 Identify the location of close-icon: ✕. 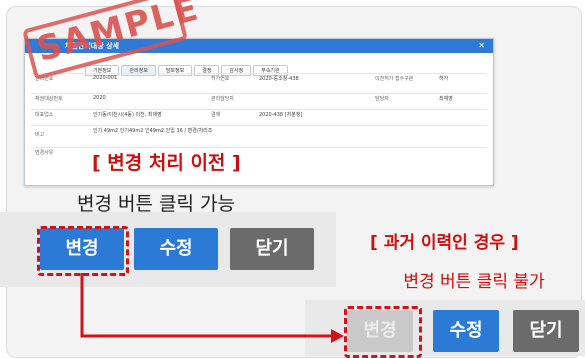
(481, 46).